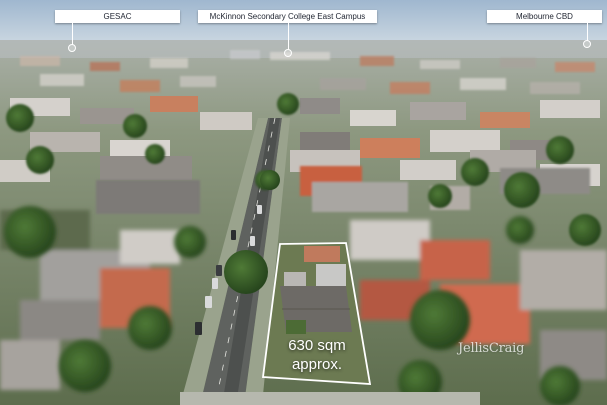 The width and height of the screenshot is (607, 405). What do you see at coordinates (287, 16) in the screenshot?
I see `mckinnon-label: McKinnon Secondary College East Campus` at bounding box center [287, 16].